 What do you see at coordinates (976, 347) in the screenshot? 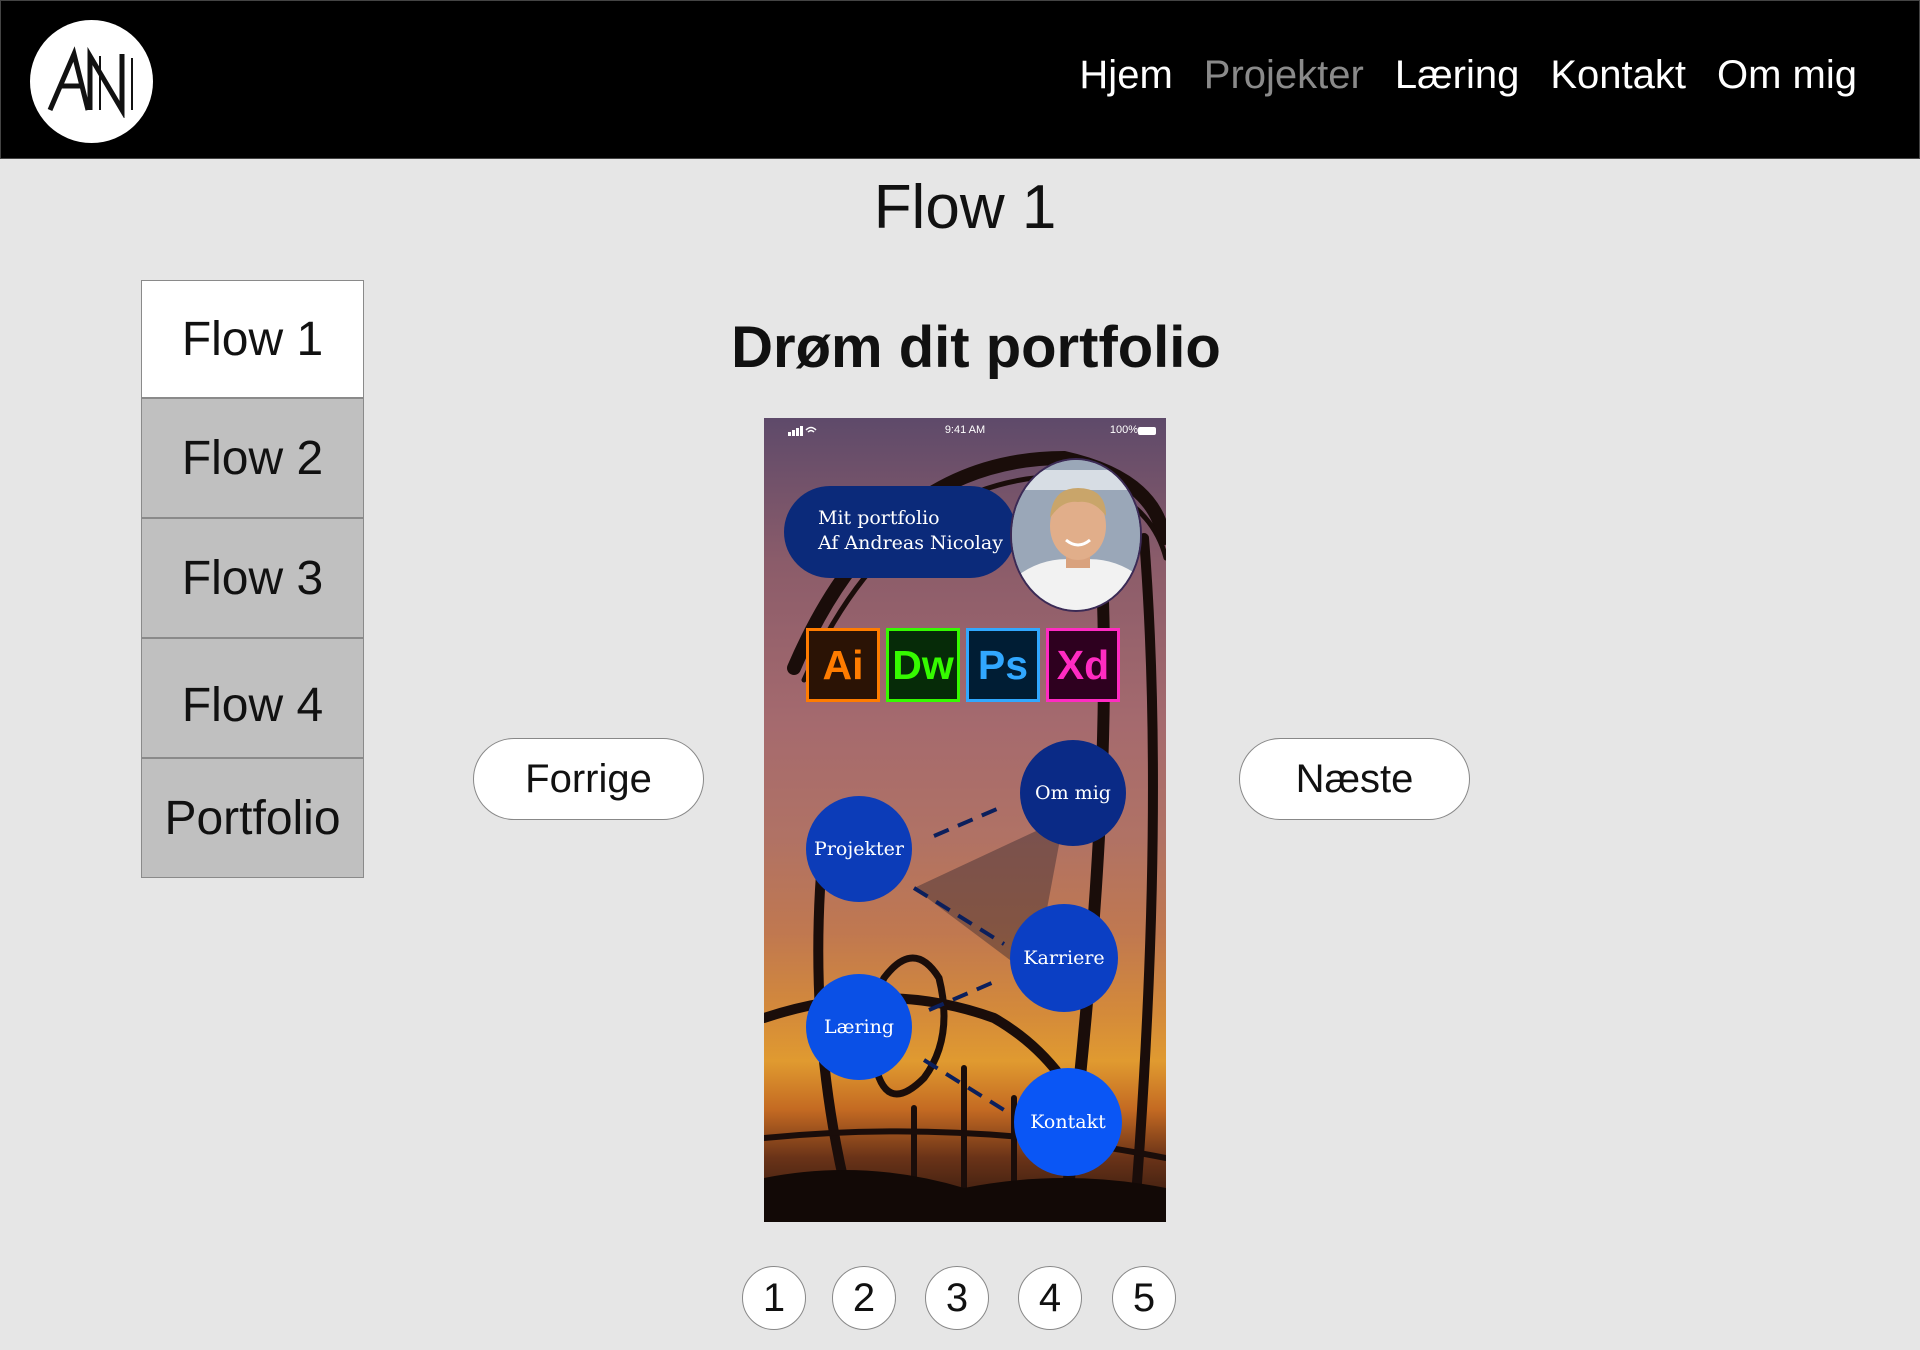
I see `slide-title: Drøm dit portfolio` at bounding box center [976, 347].